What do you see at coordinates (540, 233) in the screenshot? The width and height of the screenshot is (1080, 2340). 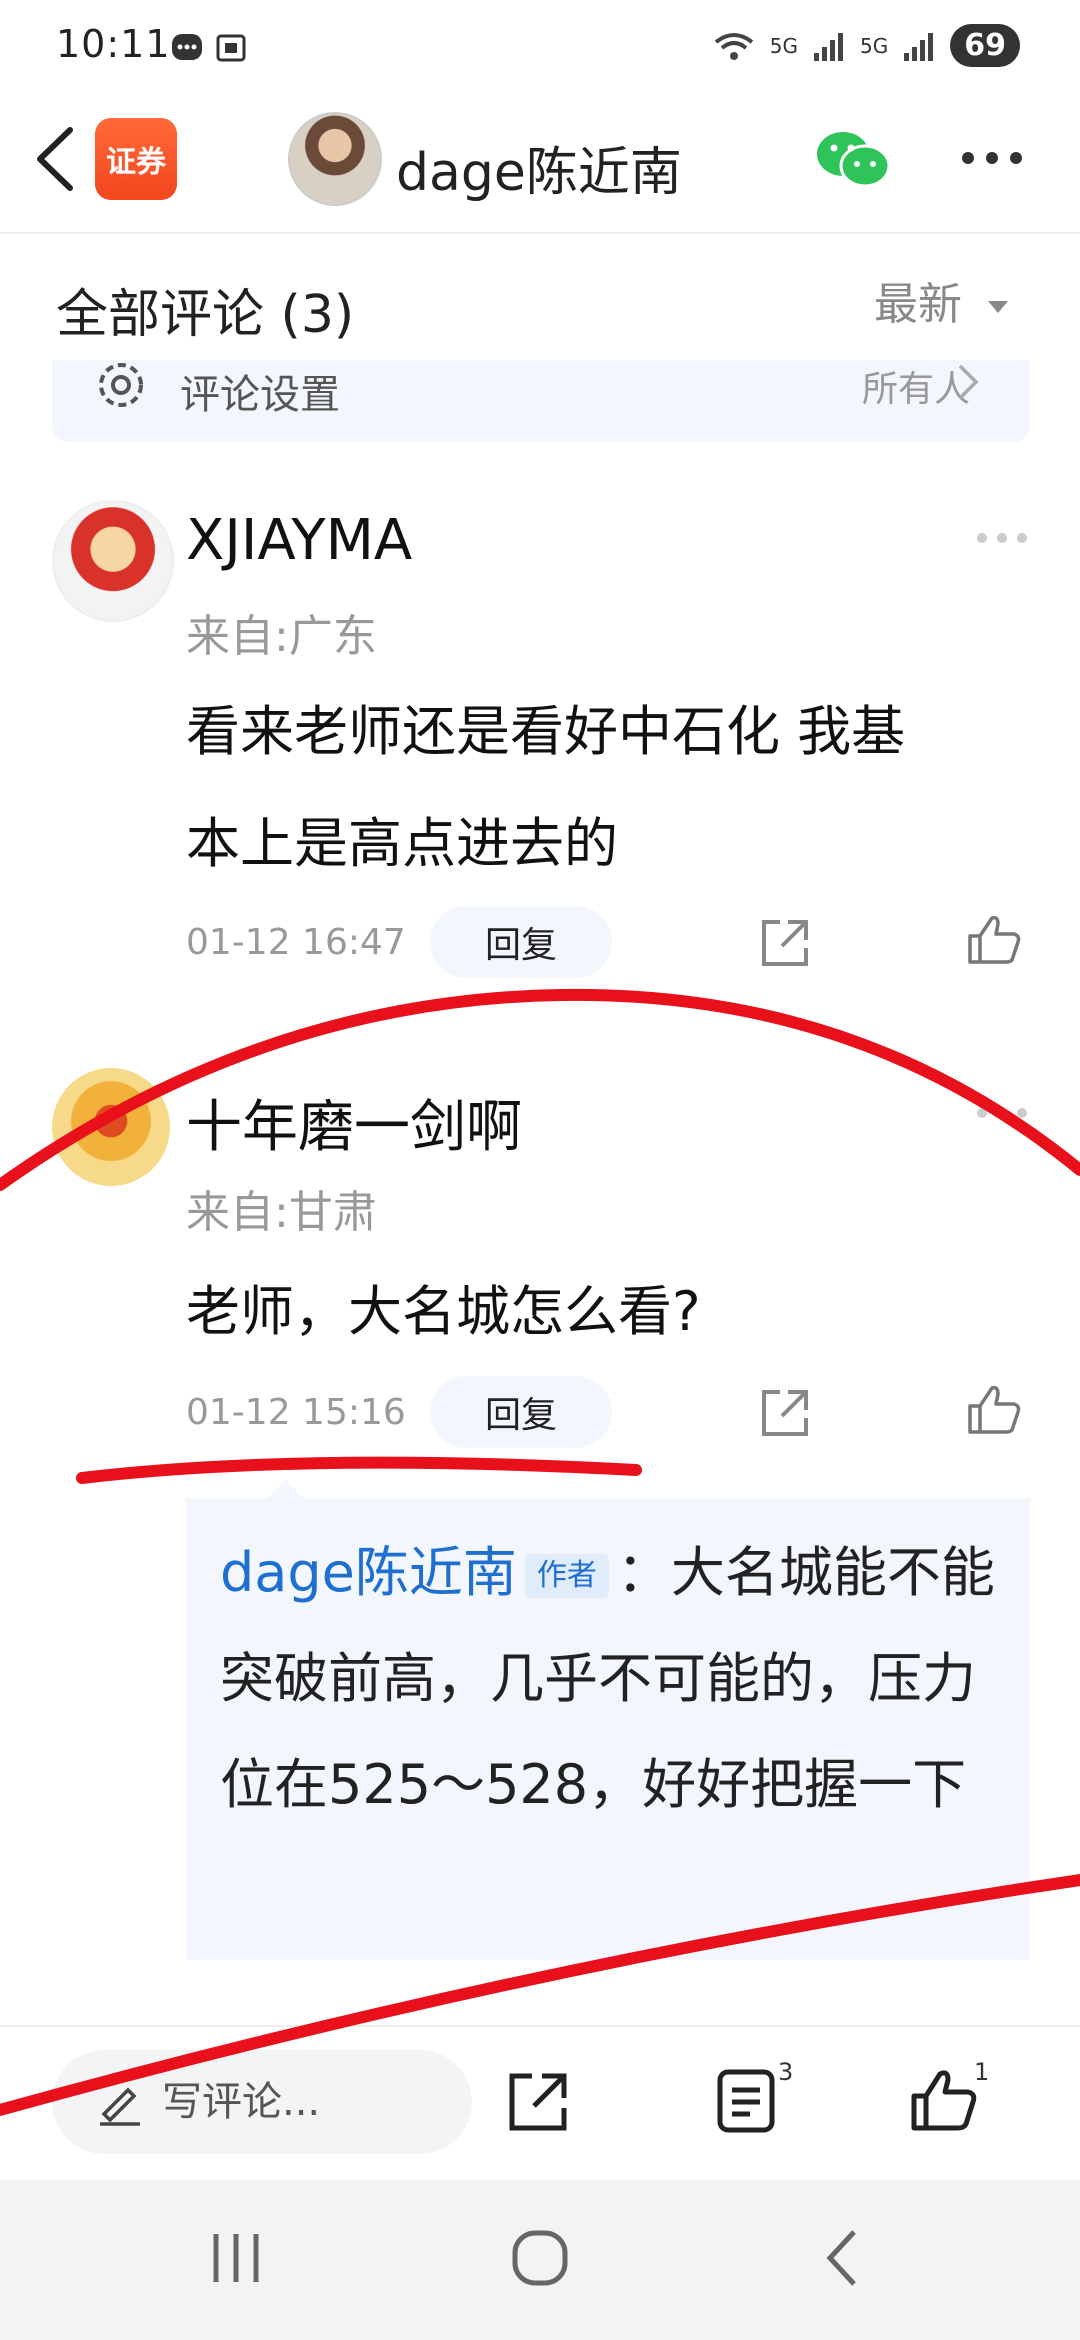 I see `header-divider` at bounding box center [540, 233].